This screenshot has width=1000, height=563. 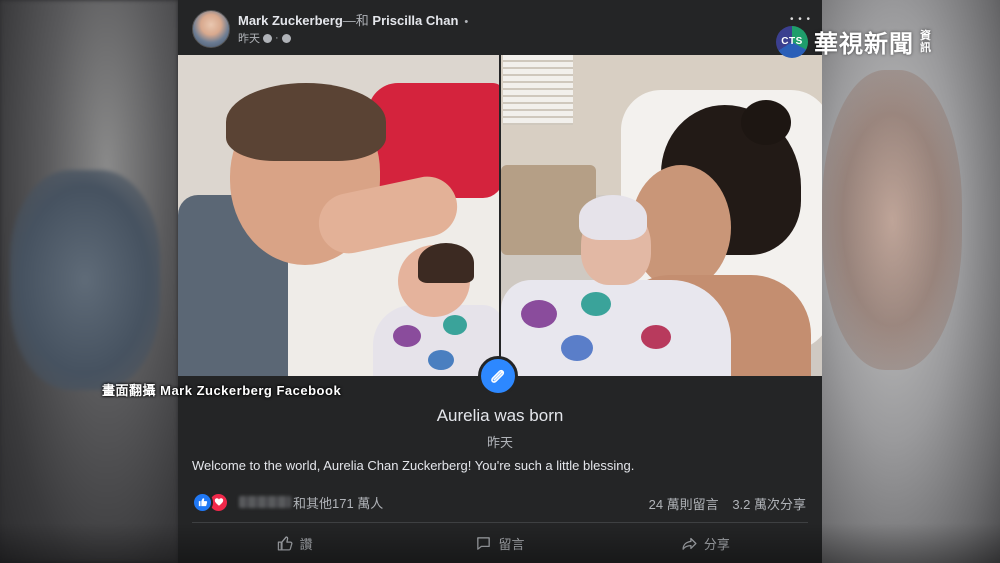 I want to click on tagged-name: Priscilla Chan, so click(x=415, y=20).